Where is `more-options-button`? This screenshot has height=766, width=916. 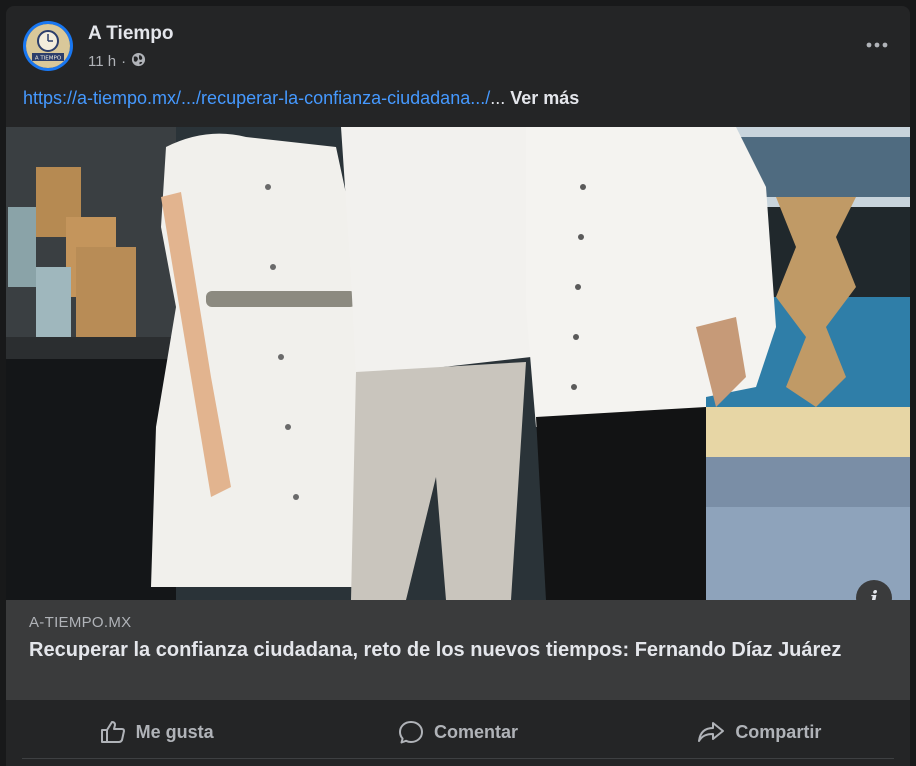 more-options-button is located at coordinates (877, 45).